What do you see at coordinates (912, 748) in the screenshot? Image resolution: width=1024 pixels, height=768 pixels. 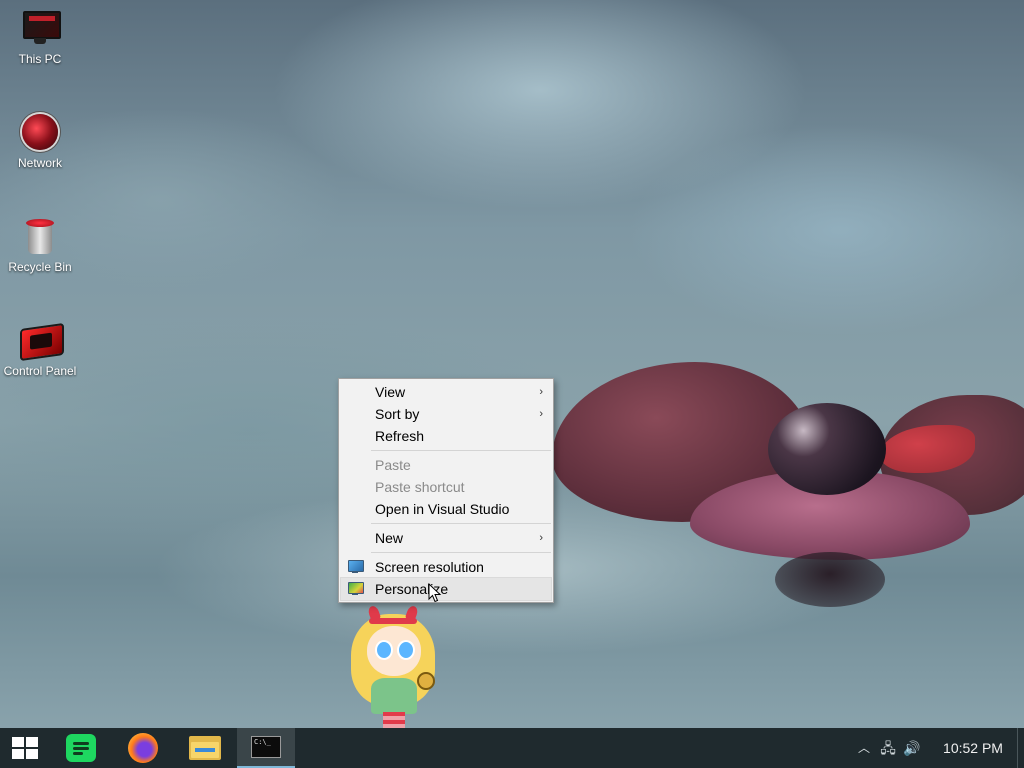 I see `volume-icon: 🔊` at bounding box center [912, 748].